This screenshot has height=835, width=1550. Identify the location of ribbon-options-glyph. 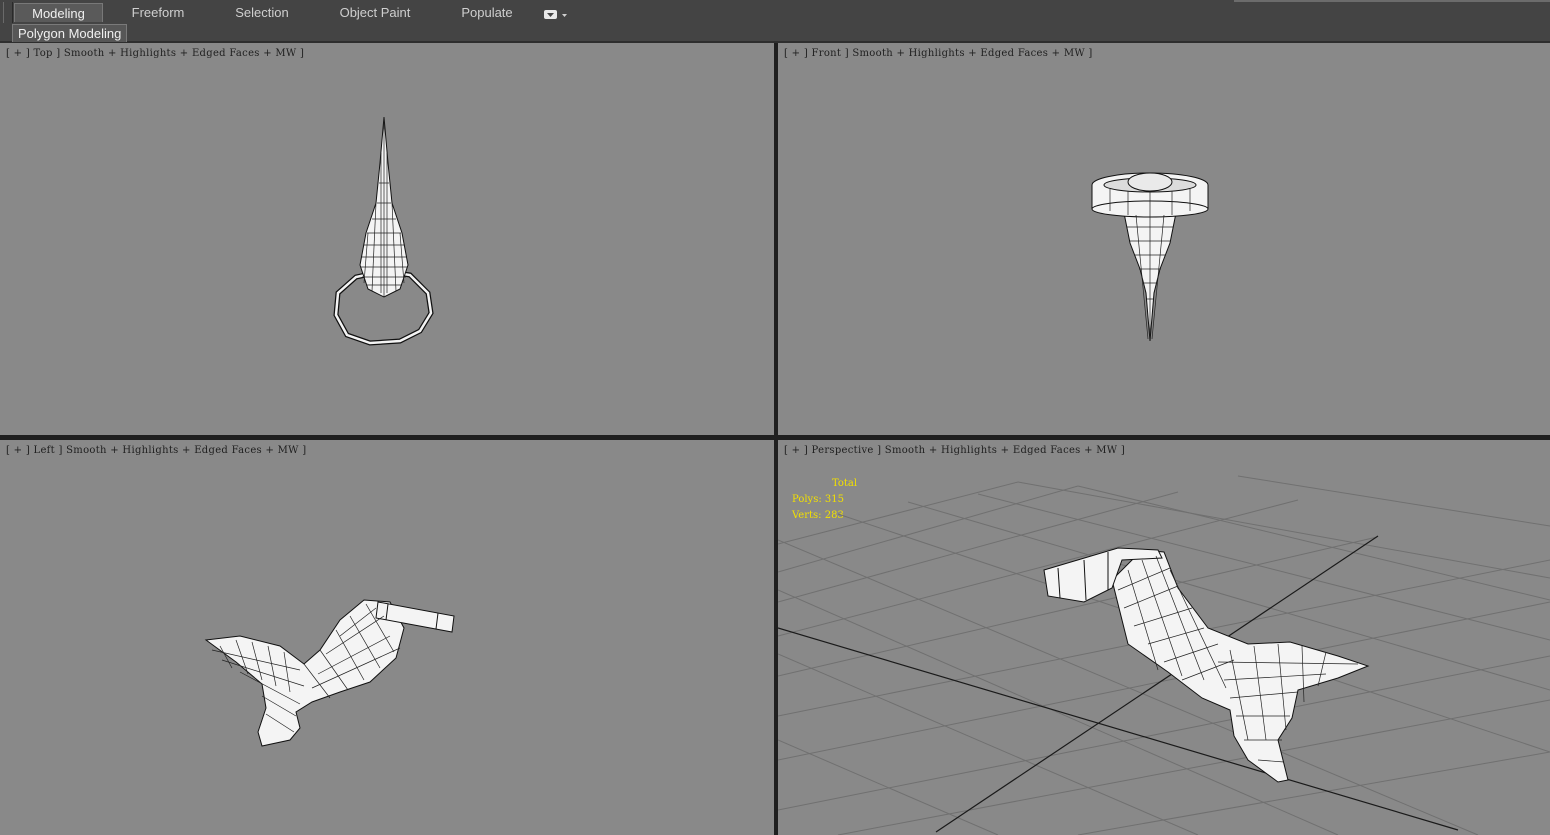
(555, 14).